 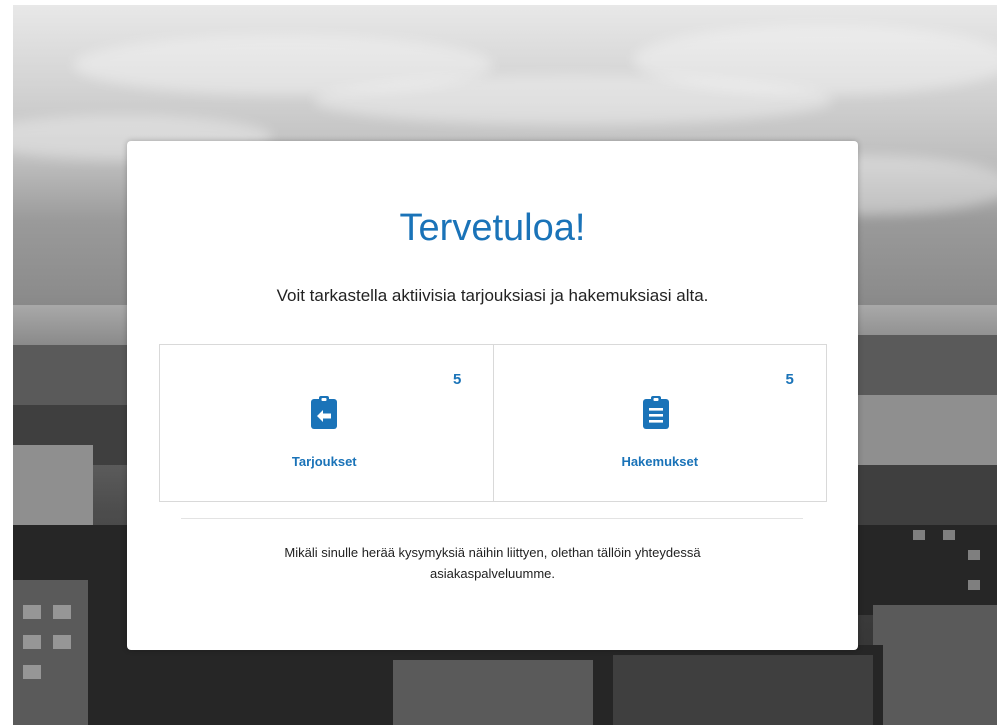 I want to click on summary-tiles: 5 Tarjoukset 5 Hakemukset, so click(x=493, y=423).